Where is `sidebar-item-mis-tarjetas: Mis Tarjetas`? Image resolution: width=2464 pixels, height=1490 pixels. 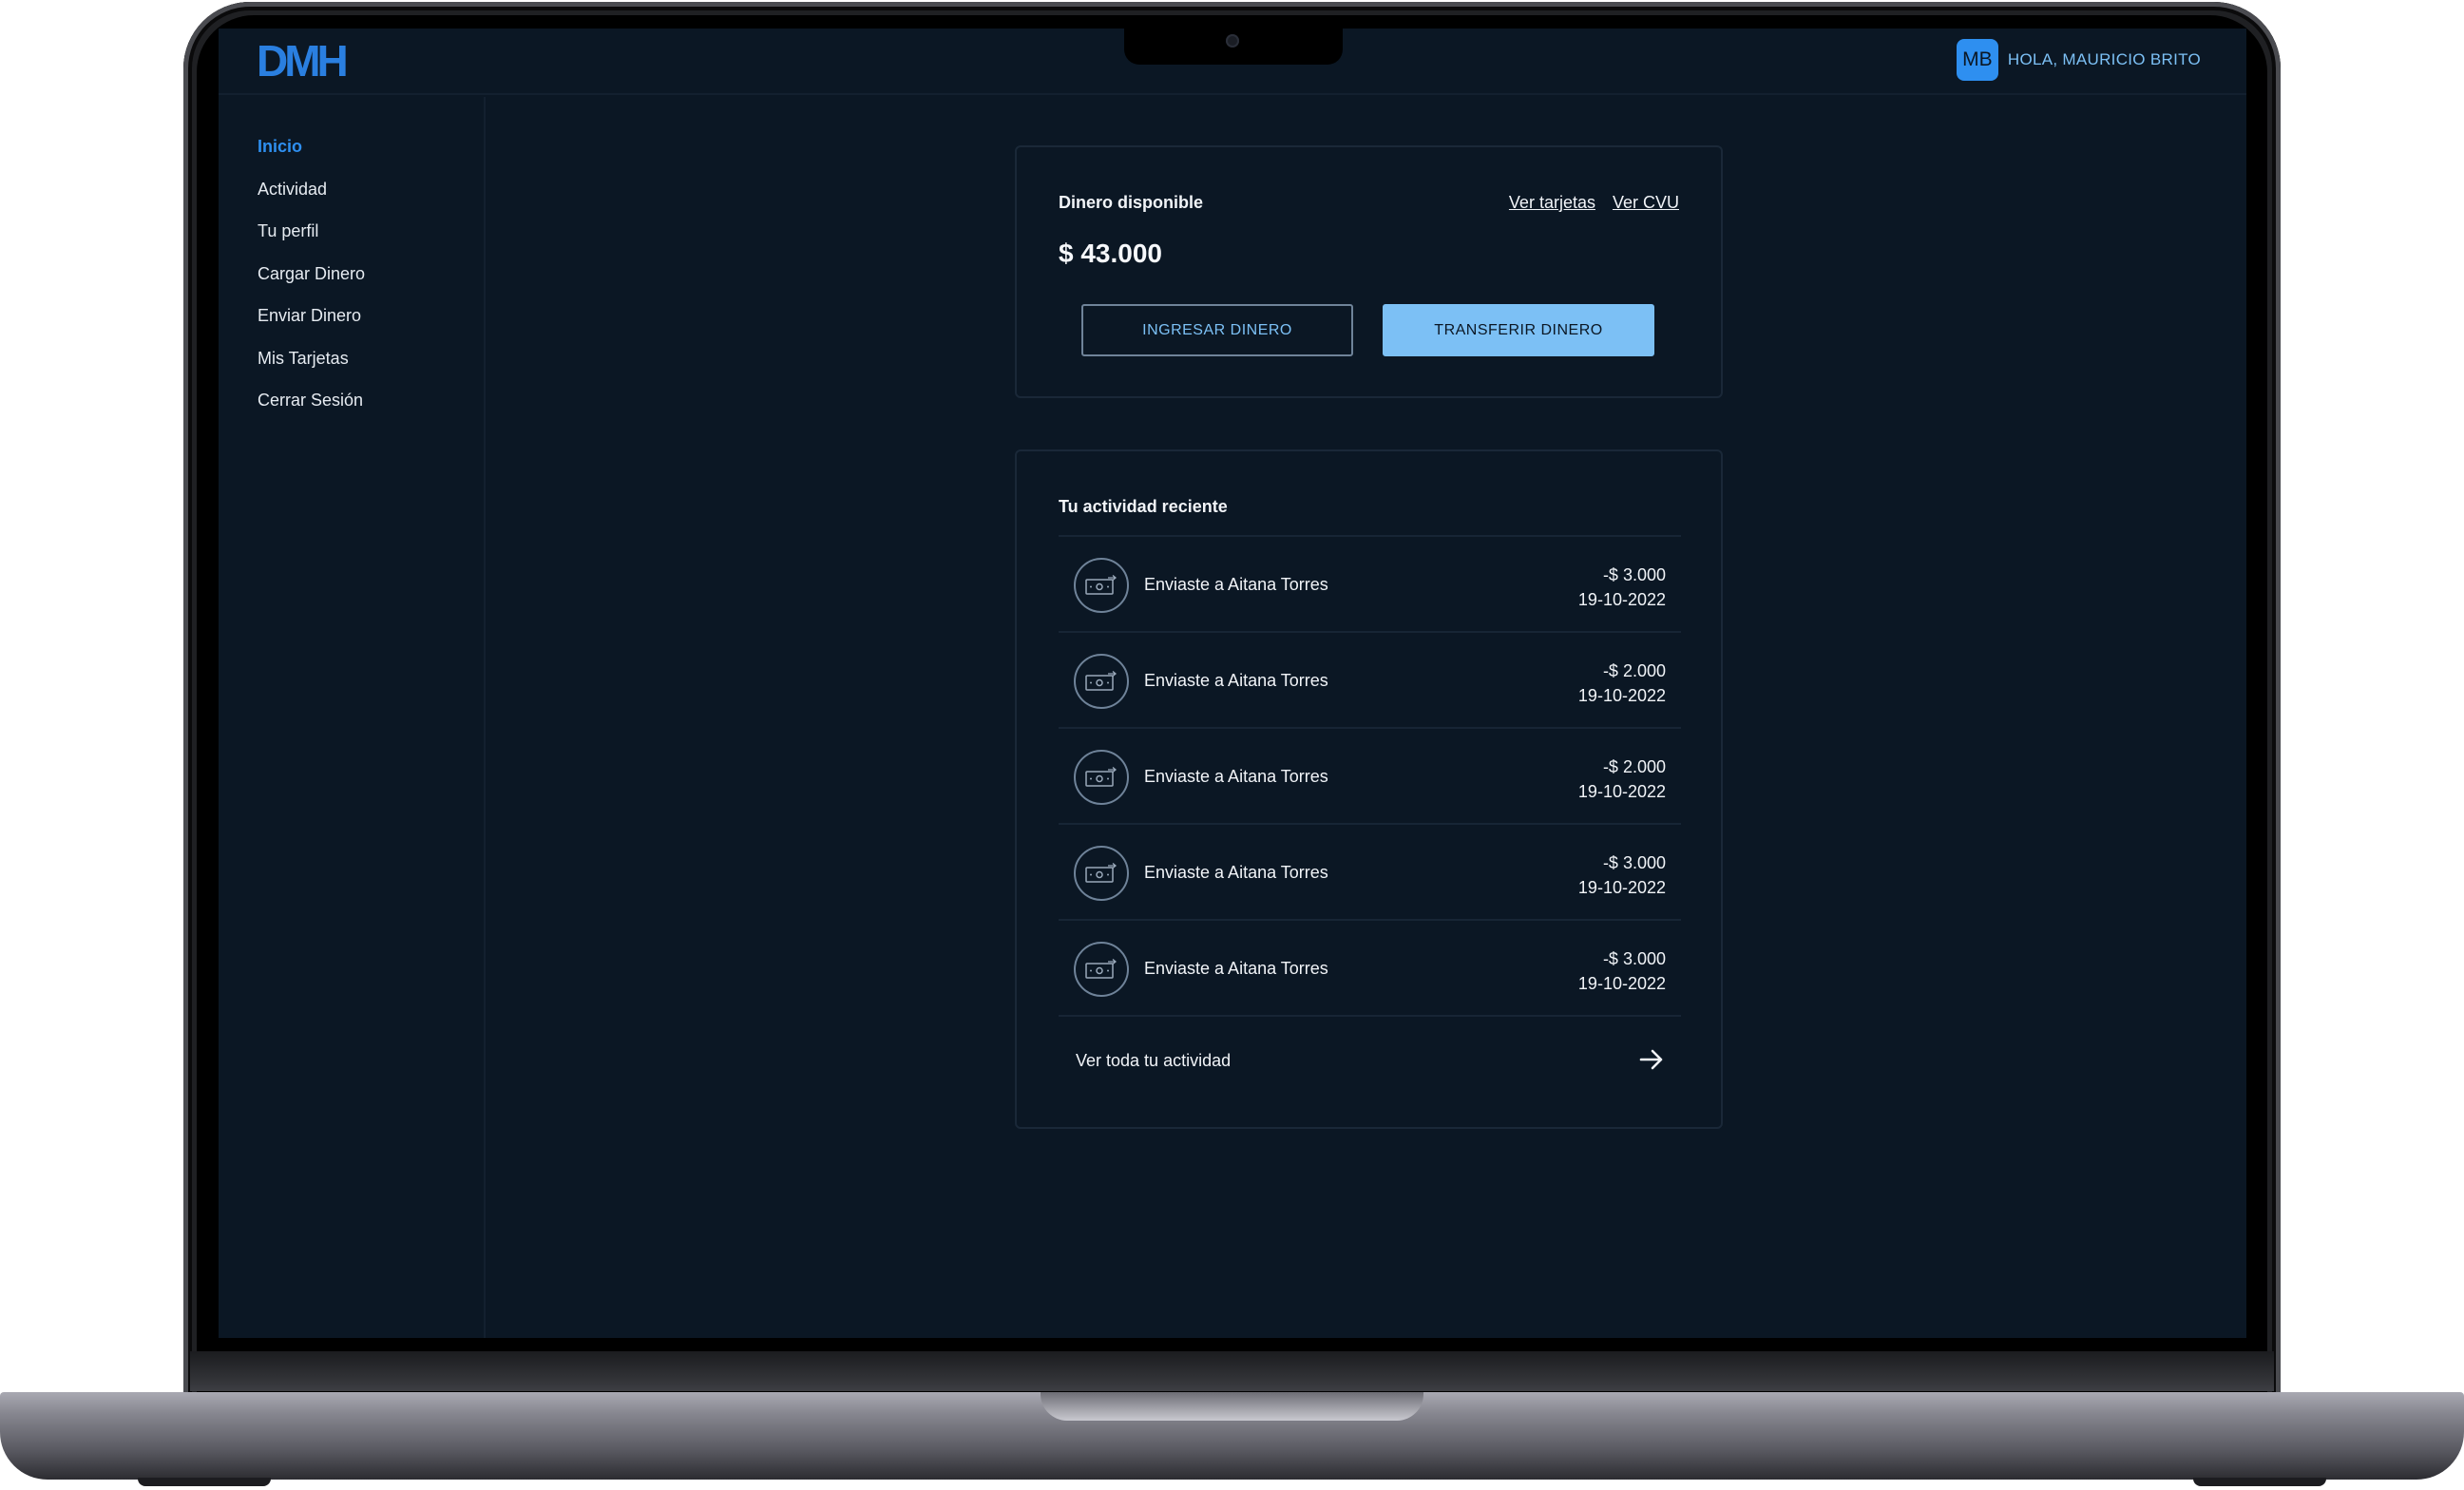
sidebar-item-mis-tarjetas: Mis Tarjetas is located at coordinates (371, 370).